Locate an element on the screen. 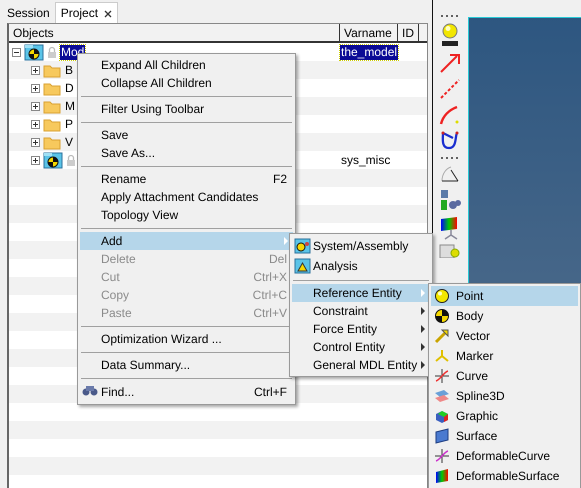  column-header: ID is located at coordinates (408, 32).